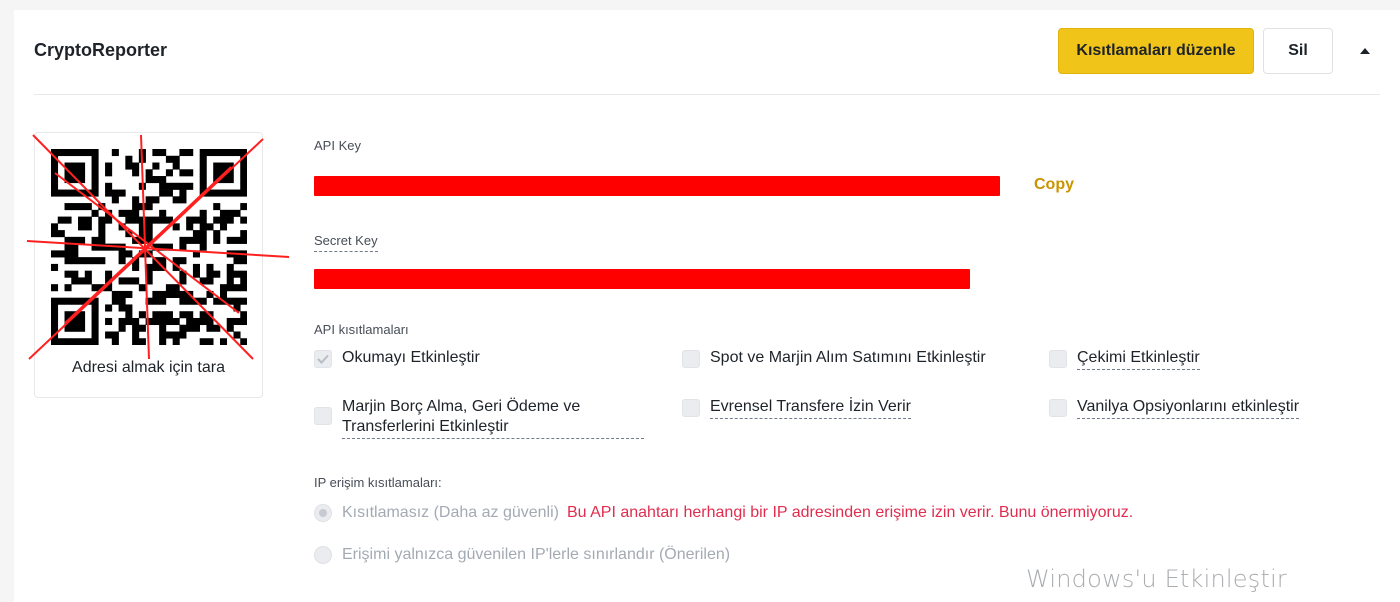 Image resolution: width=1400 pixels, height=602 pixels. I want to click on edit-restrictions-button: Kısıtlamaları düzenle, so click(1156, 51).